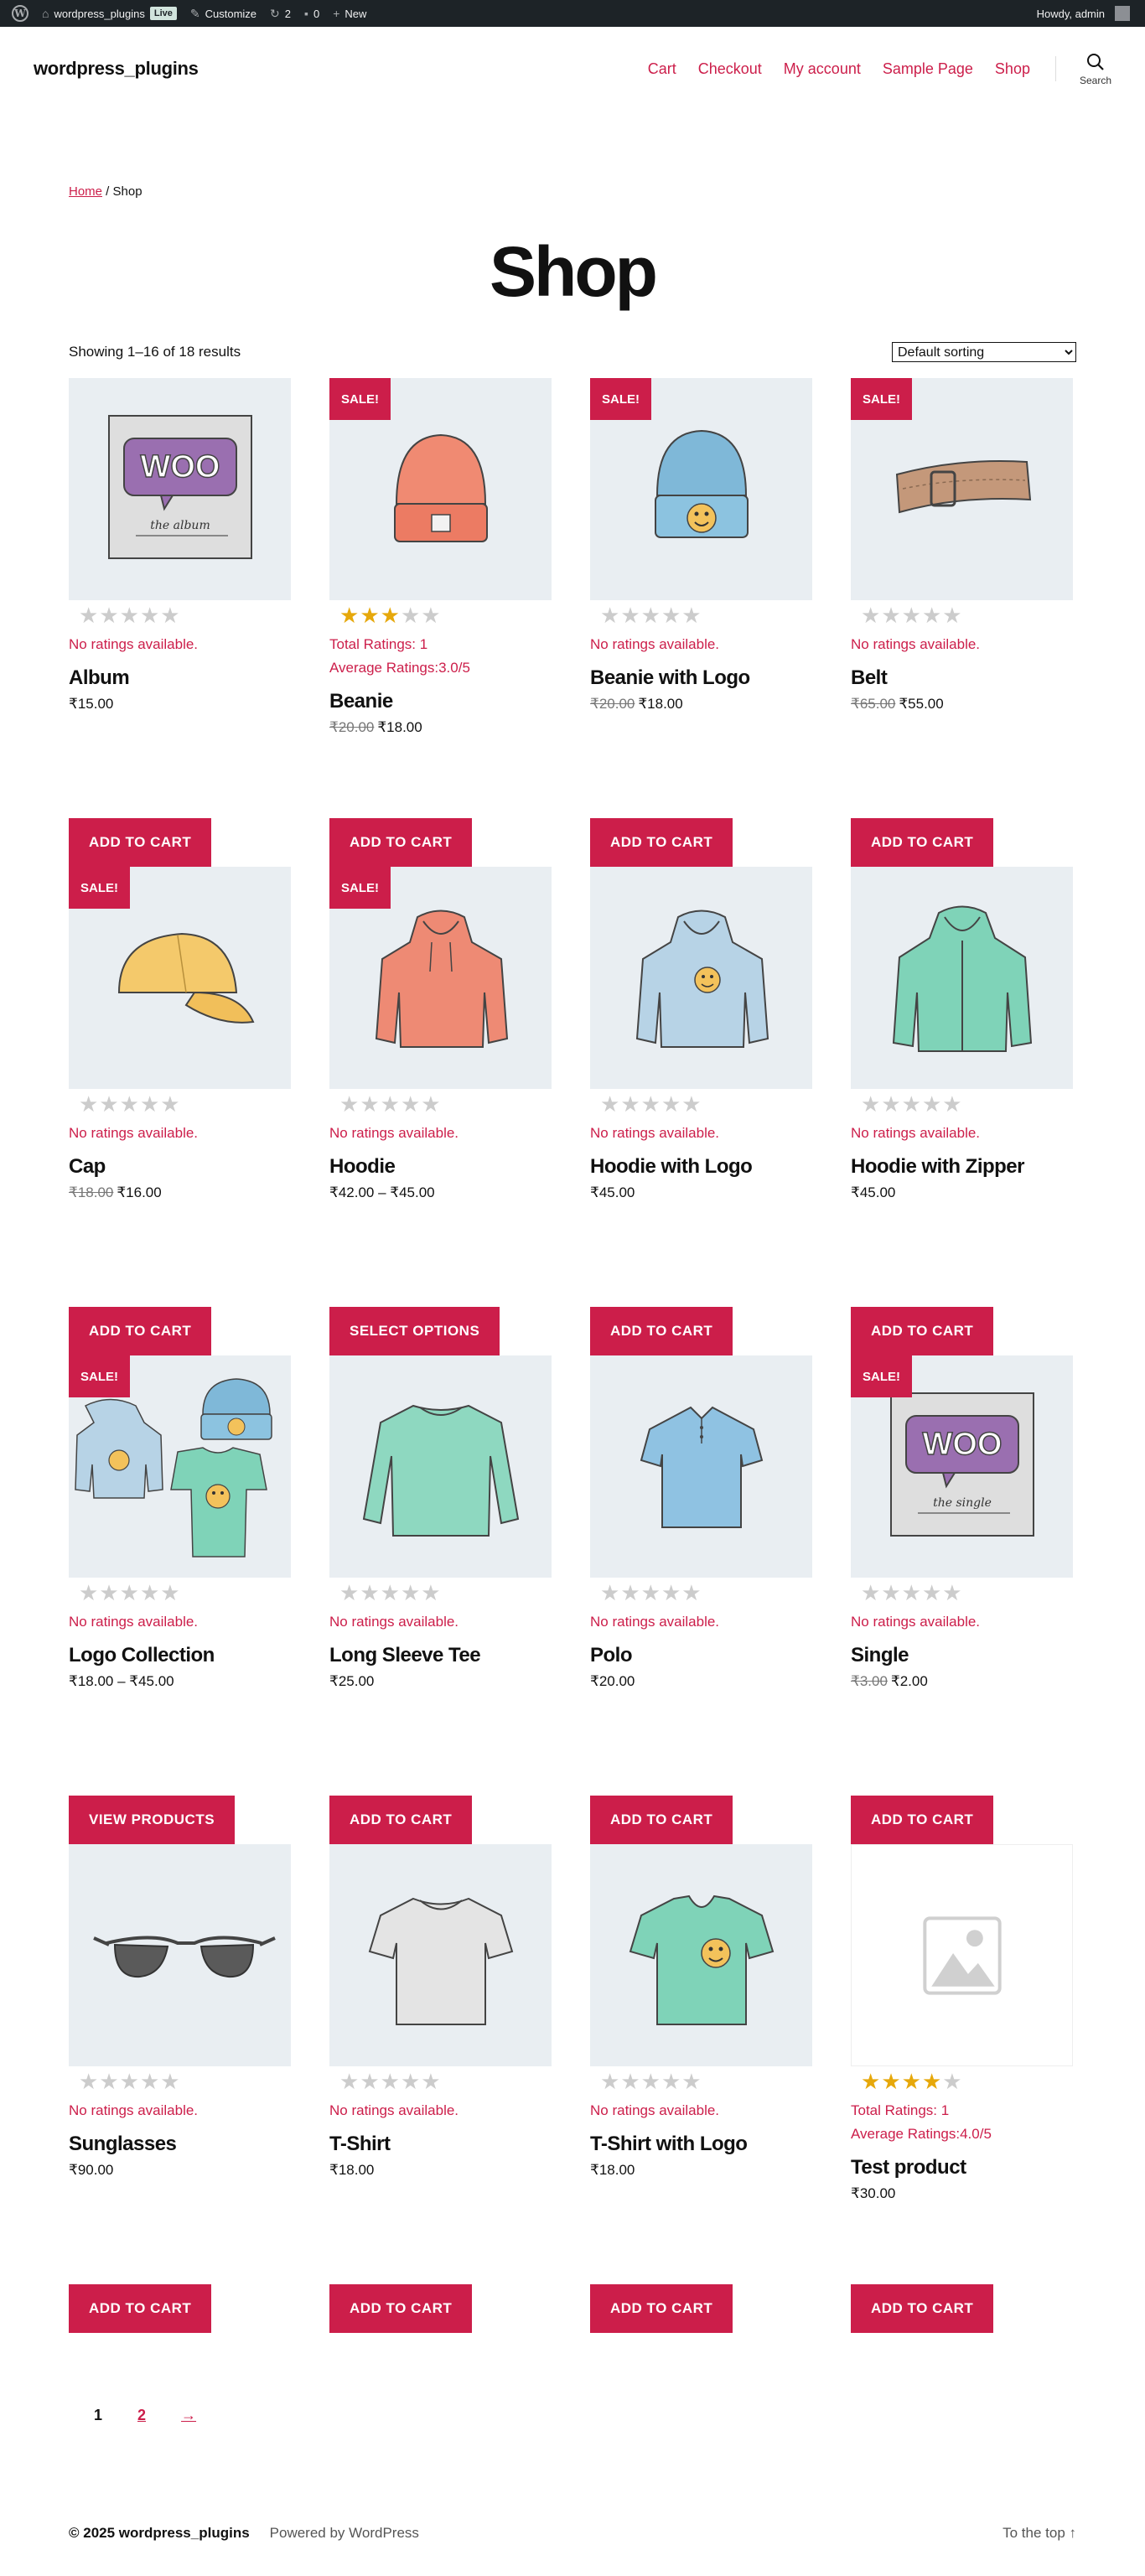  I want to click on product-price: ₹18.00 ₹16.00, so click(180, 1193).